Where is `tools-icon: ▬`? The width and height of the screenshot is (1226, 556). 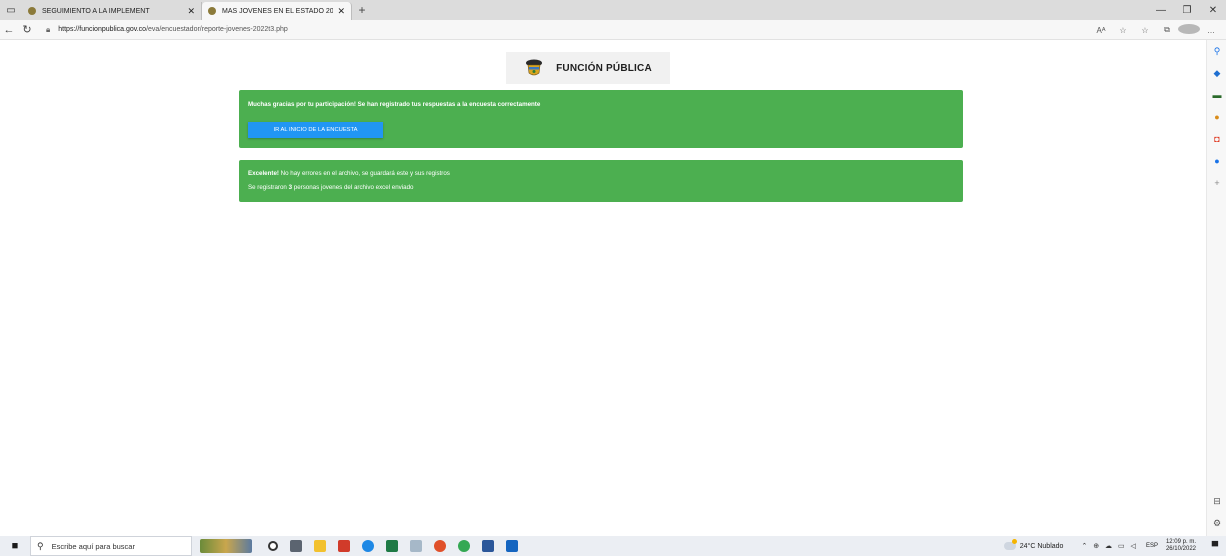 tools-icon: ▬ is located at coordinates (1217, 95).